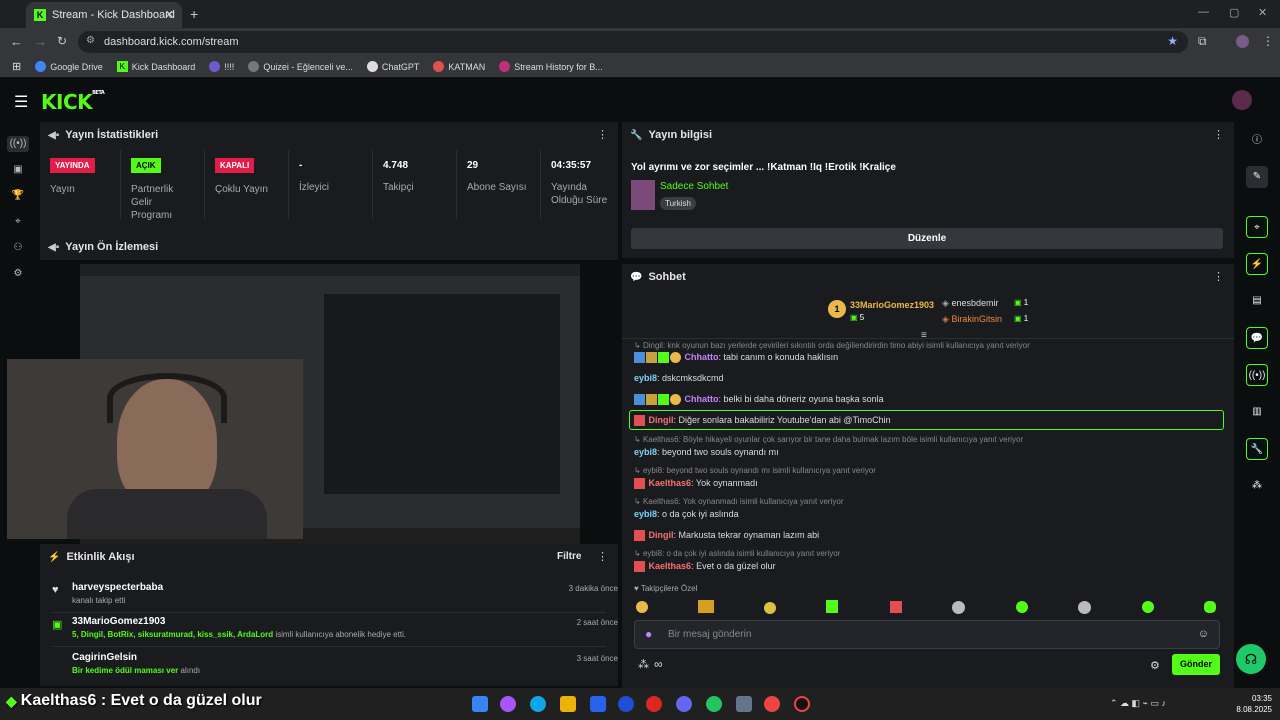 Image resolution: width=1280 pixels, height=720 pixels. Describe the element at coordinates (1155, 665) in the screenshot. I see `chat-settings-icon: ⚙` at that location.